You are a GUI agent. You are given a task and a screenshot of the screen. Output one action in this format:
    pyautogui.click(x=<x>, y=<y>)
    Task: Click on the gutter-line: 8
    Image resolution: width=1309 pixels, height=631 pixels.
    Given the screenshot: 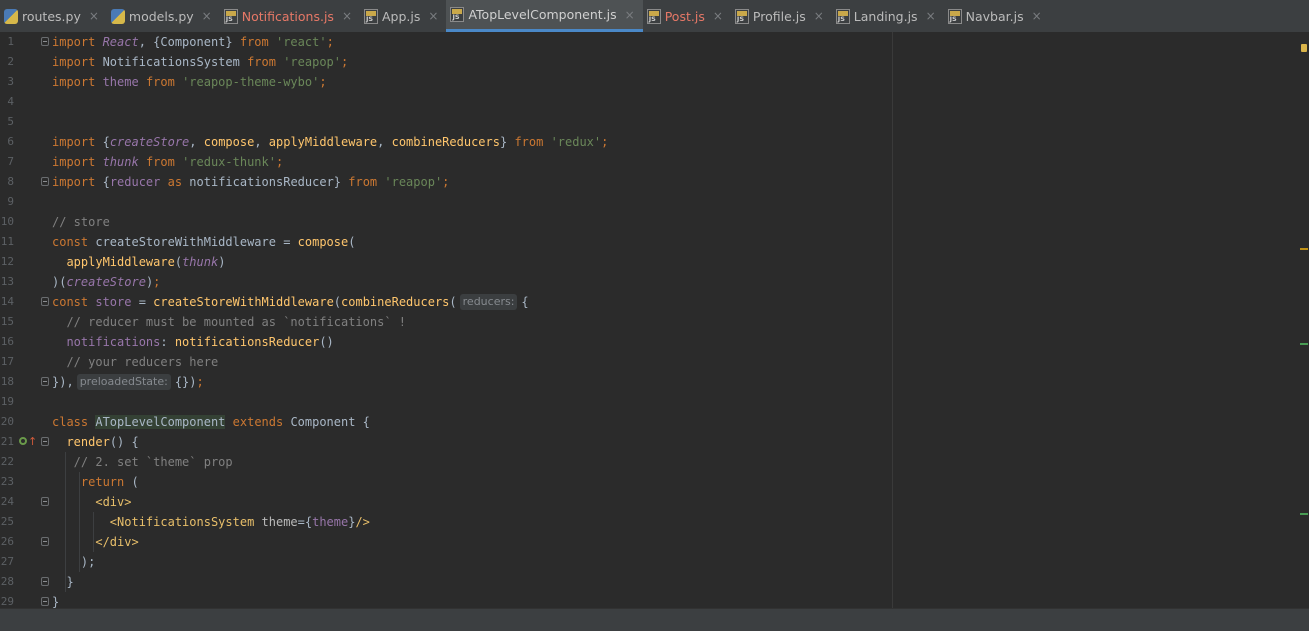 What is the action you would take?
    pyautogui.click(x=26, y=182)
    